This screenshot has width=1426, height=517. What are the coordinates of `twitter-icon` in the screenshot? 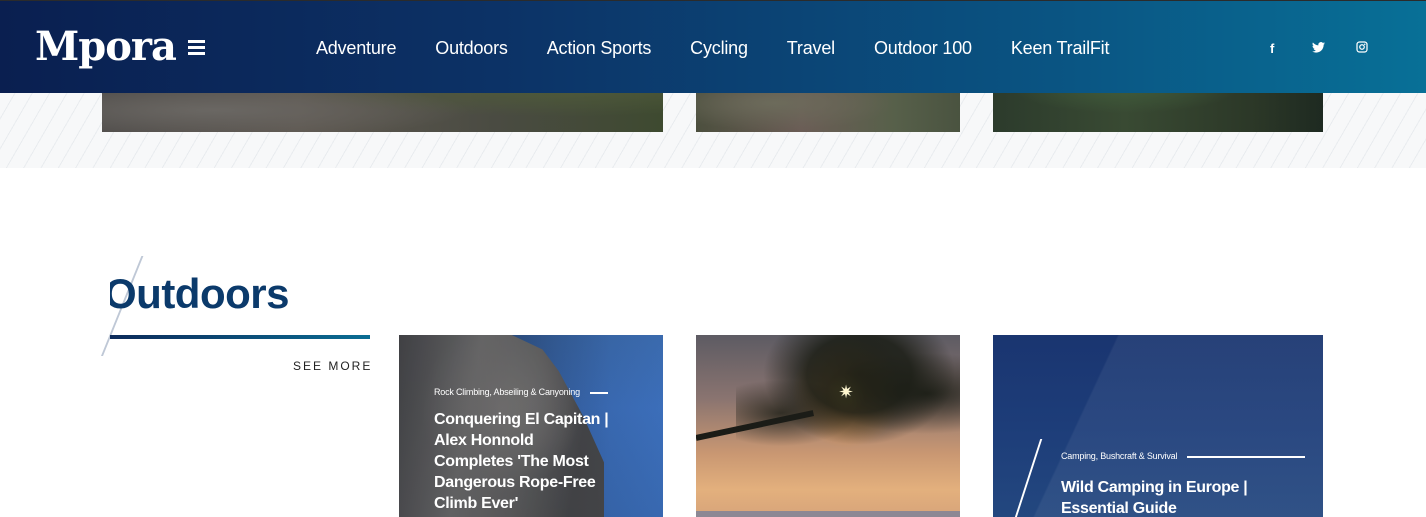 It's located at (1318, 48).